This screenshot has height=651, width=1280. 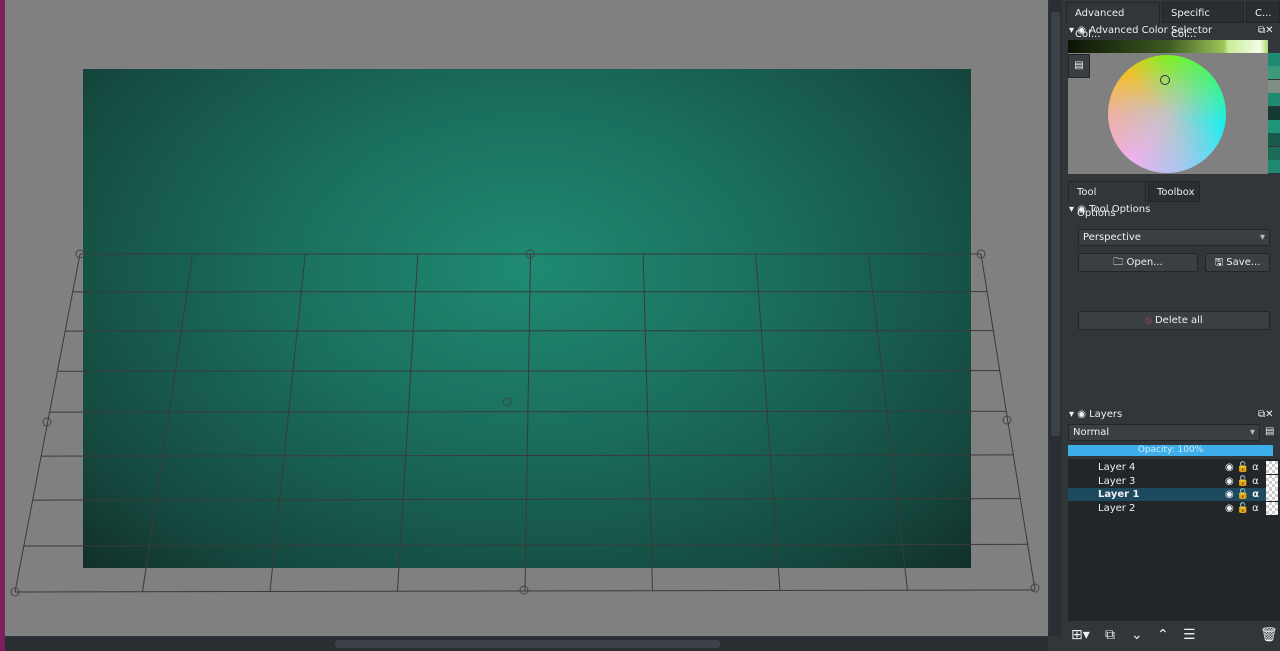 I want to click on tab-toolbox: Toolbox, so click(x=1174, y=191).